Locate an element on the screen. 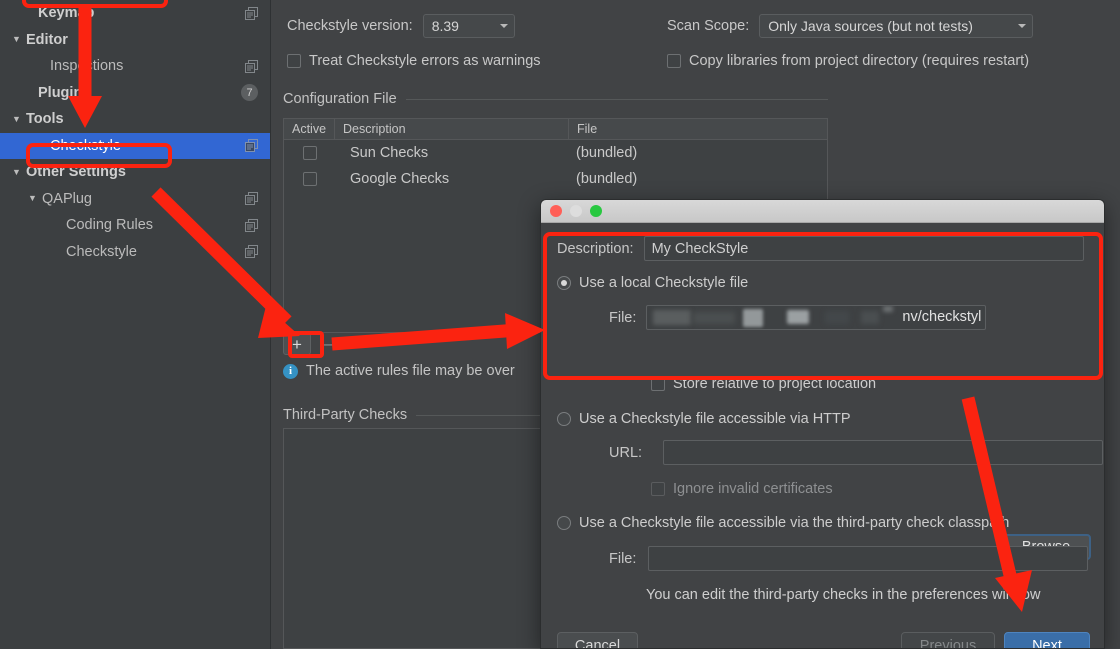 The height and width of the screenshot is (649, 1120). scan-scope-label: Scan Scope: is located at coordinates (708, 26).